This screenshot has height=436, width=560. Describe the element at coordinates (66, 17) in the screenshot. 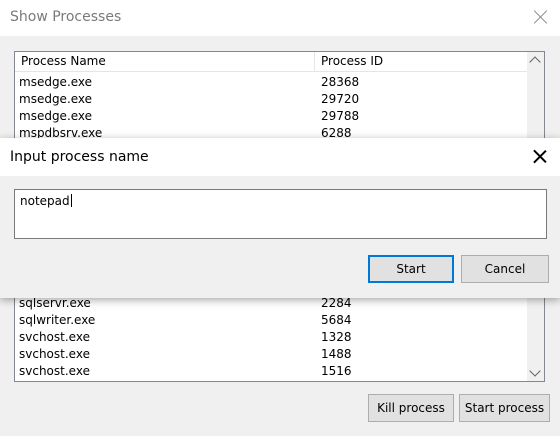

I see `window-title: Show Processes` at that location.